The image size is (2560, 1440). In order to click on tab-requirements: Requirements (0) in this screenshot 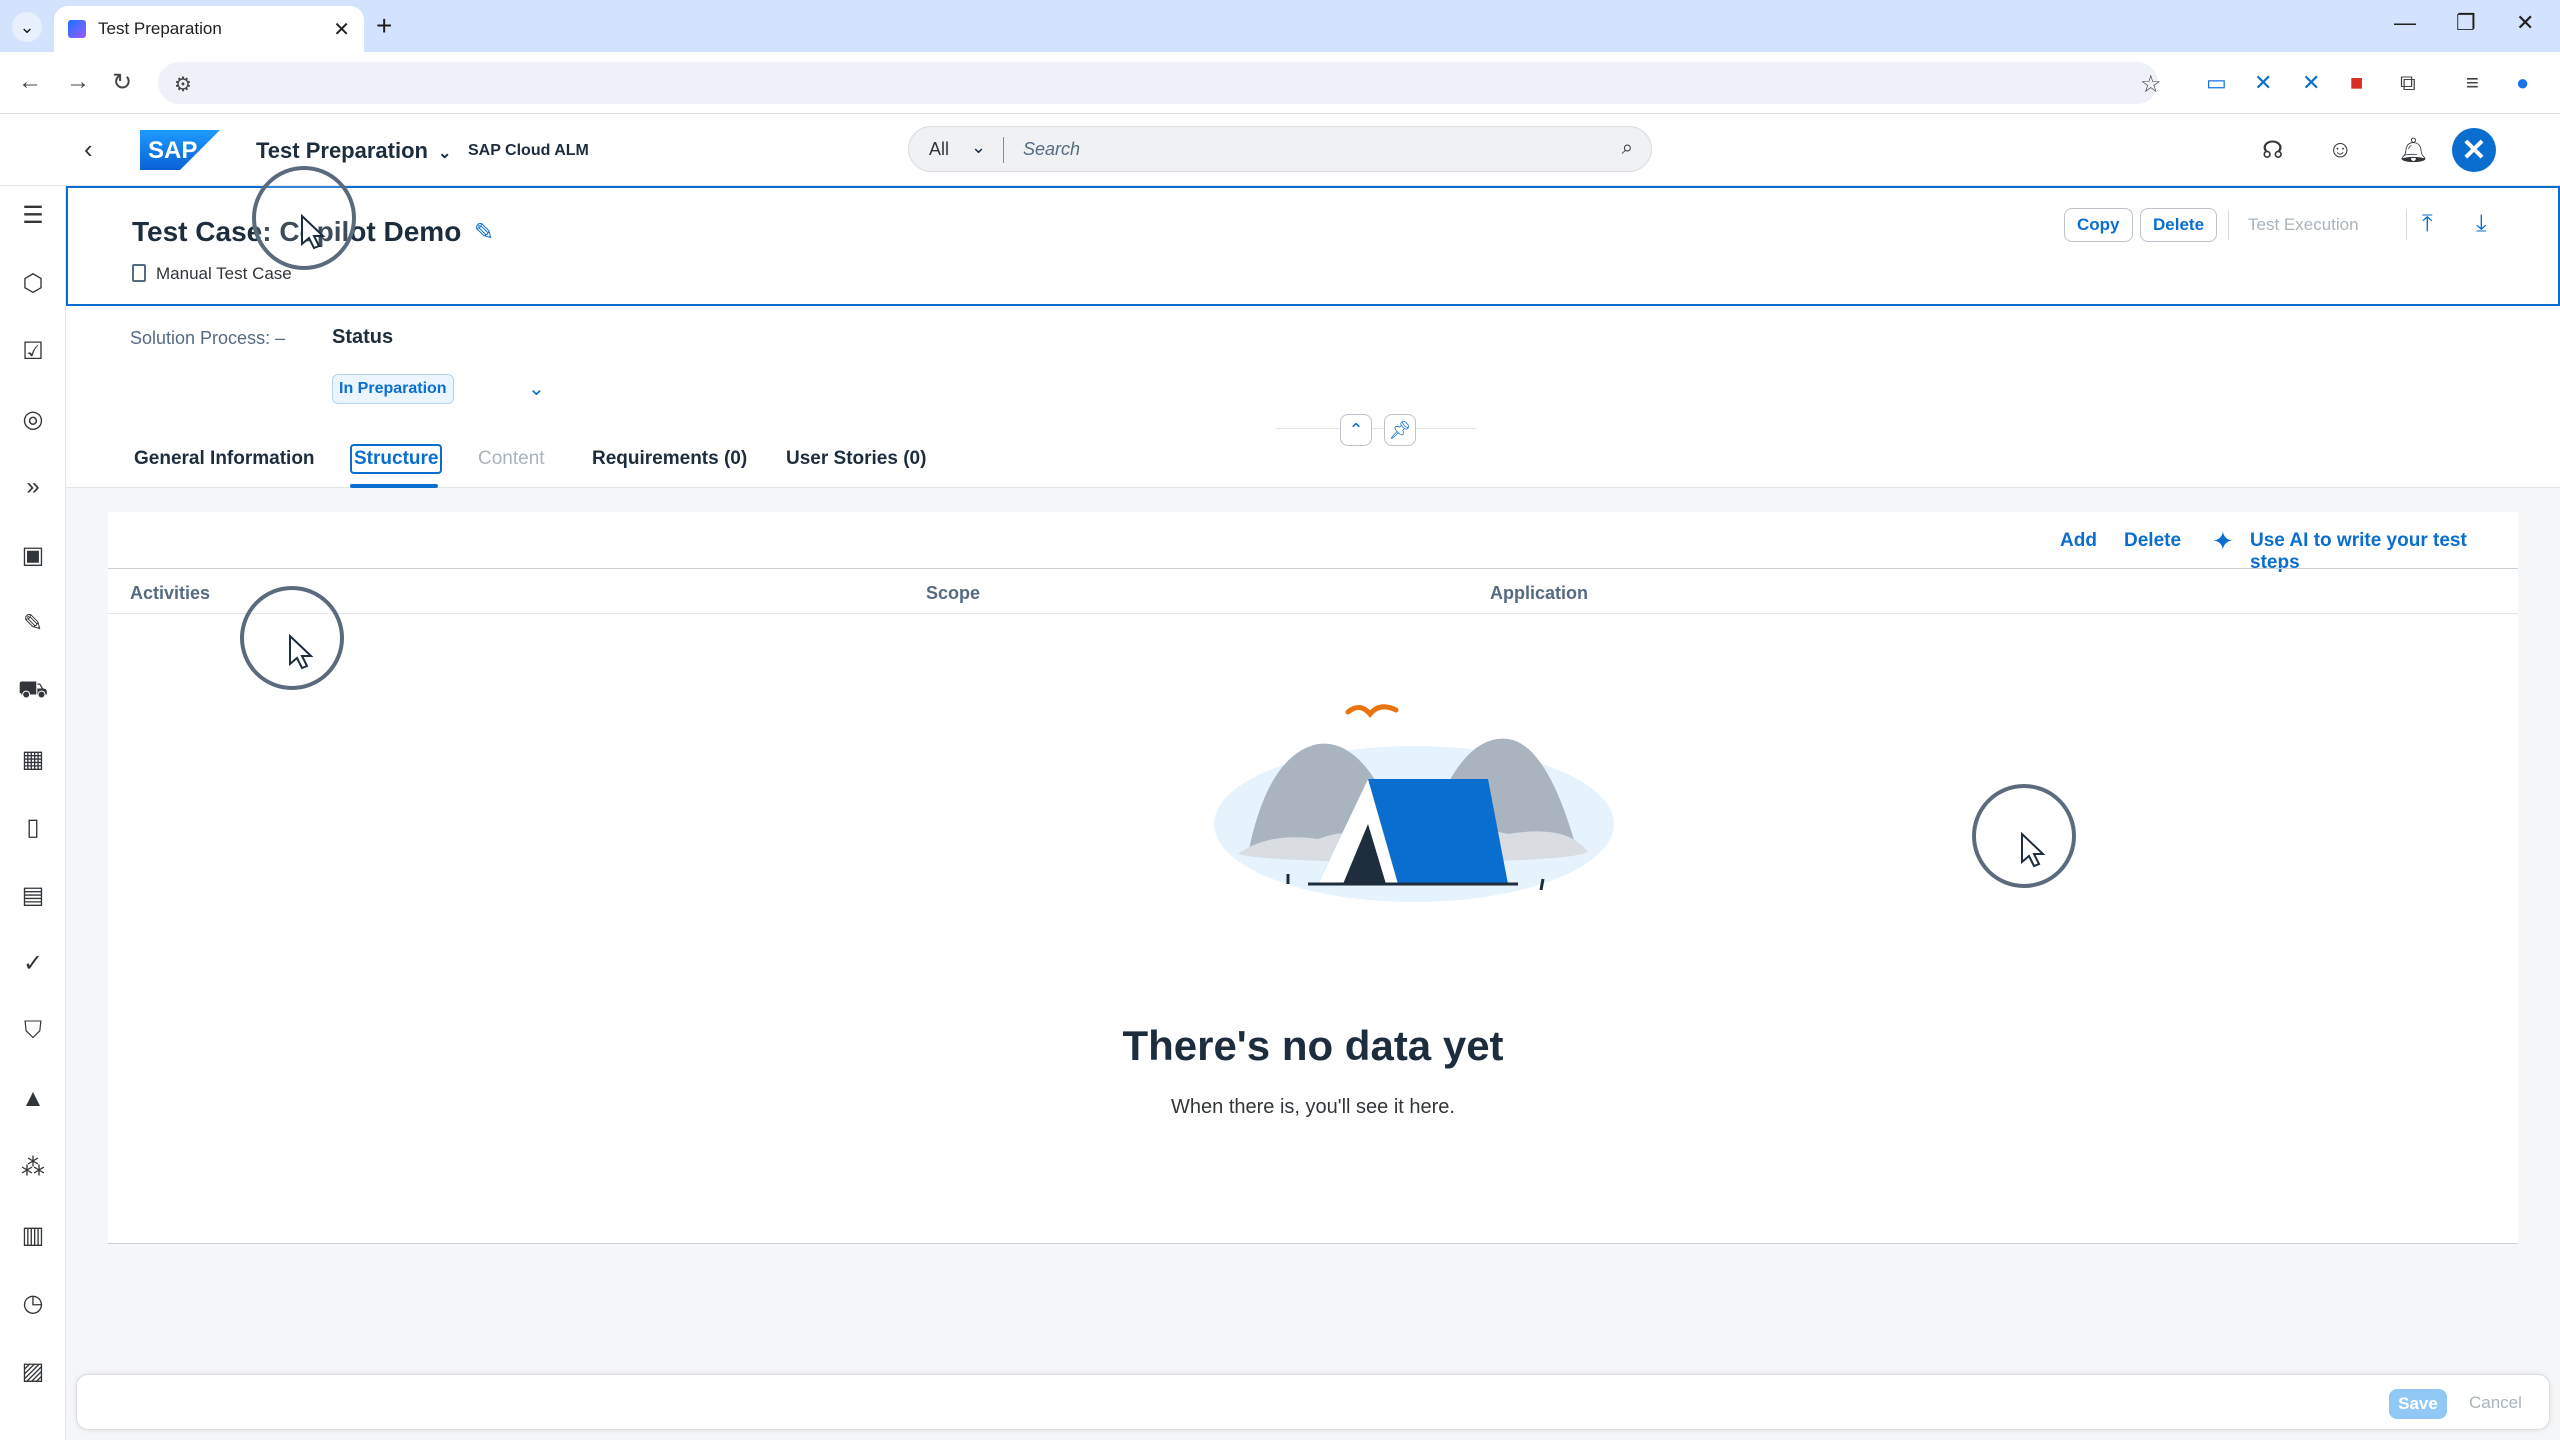, I will do `click(669, 459)`.